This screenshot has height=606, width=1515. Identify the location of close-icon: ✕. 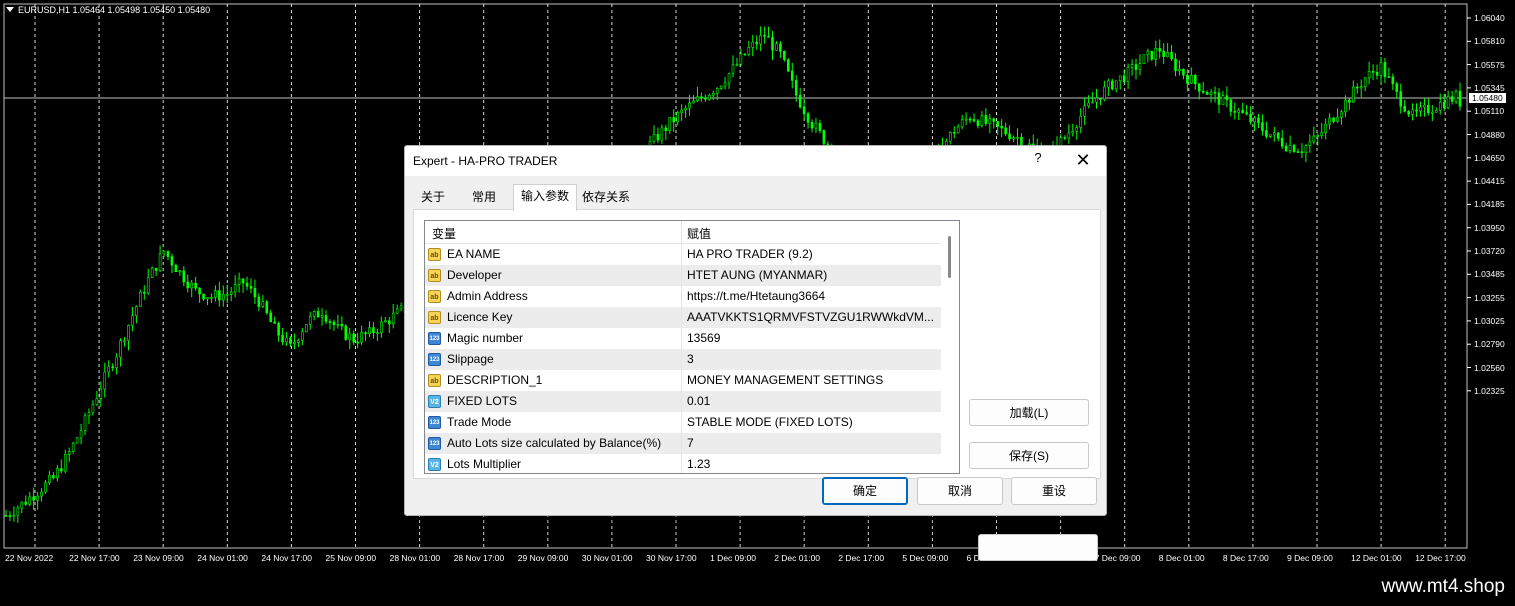
(1083, 160).